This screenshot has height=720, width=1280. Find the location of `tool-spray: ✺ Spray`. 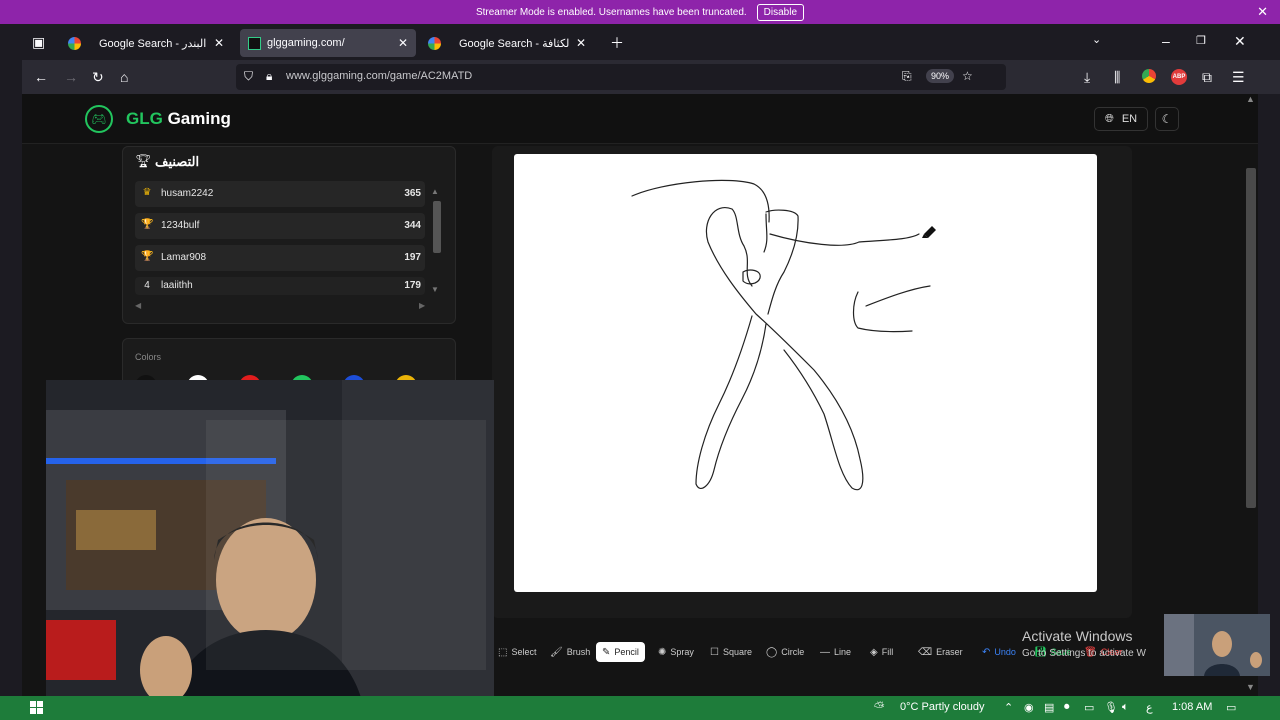

tool-spray: ✺ Spray is located at coordinates (676, 652).